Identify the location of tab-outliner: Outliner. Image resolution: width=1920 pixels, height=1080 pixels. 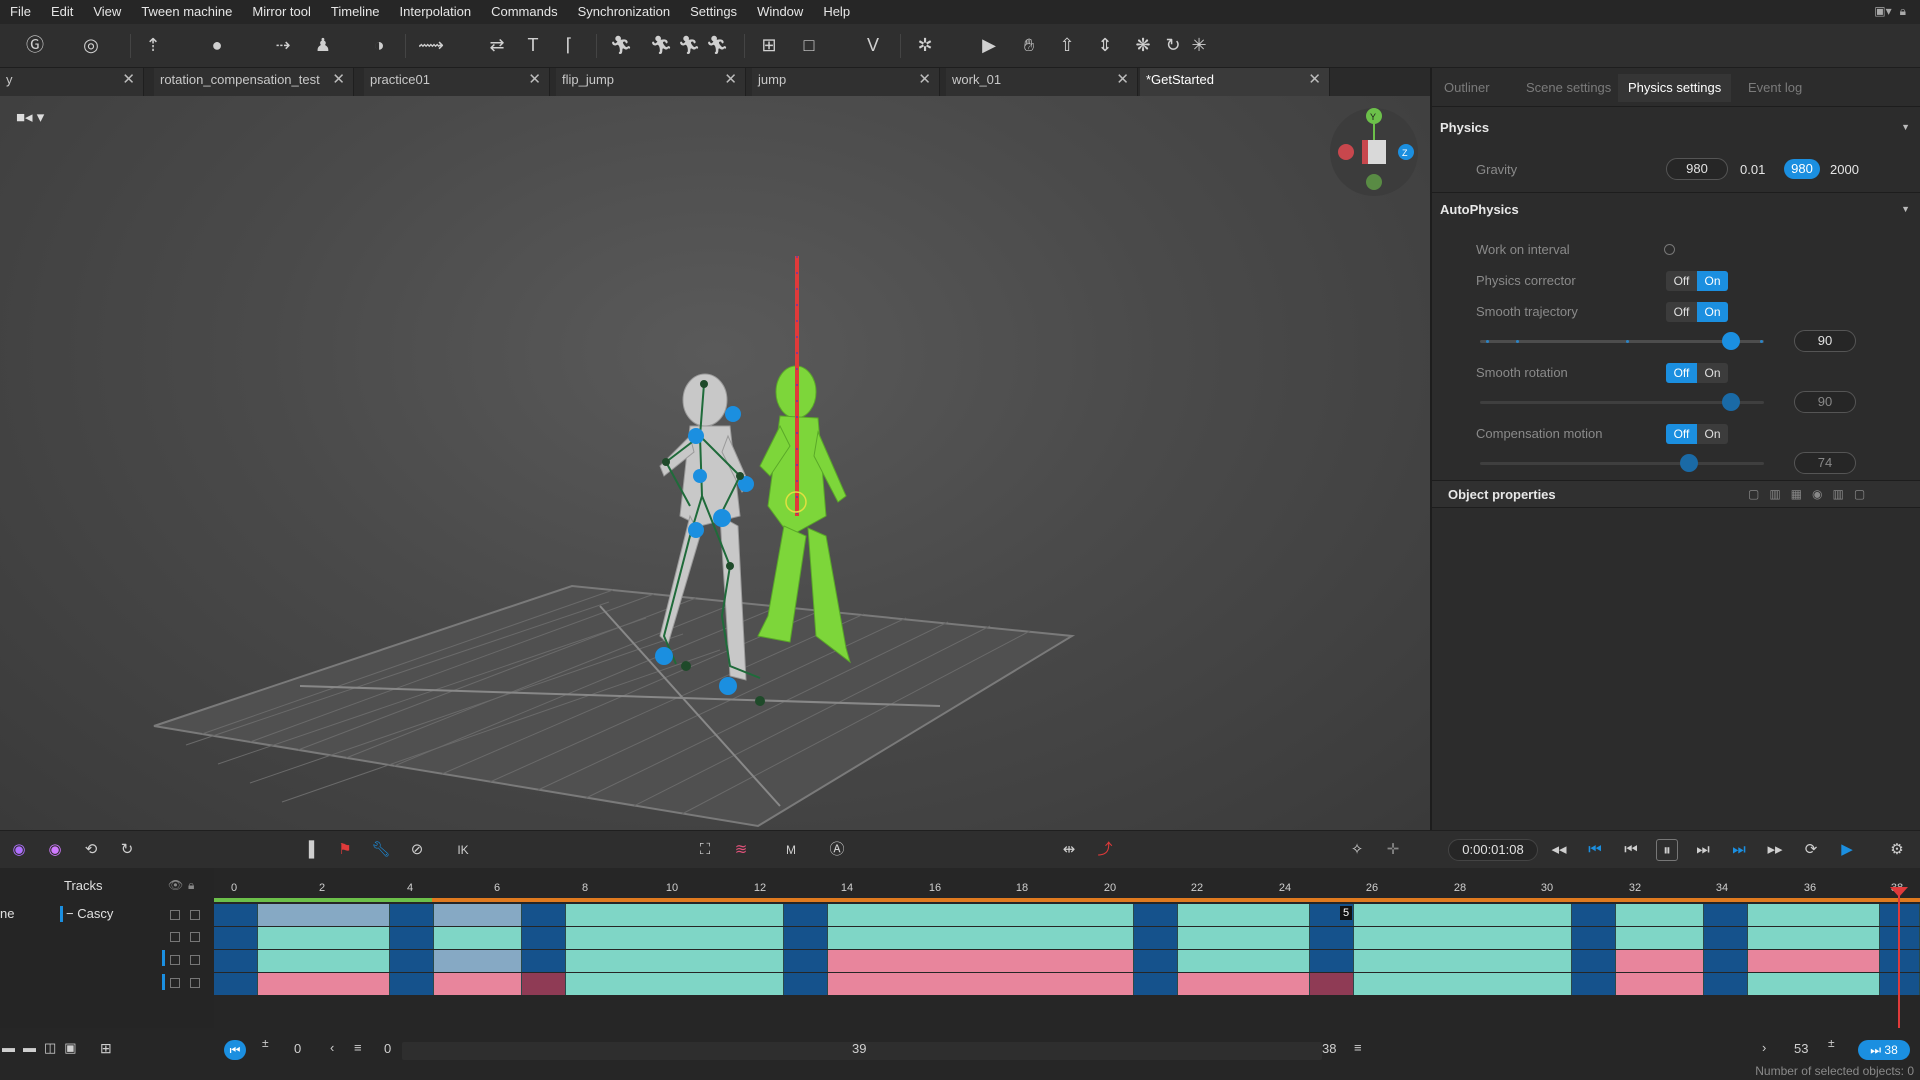
(1467, 88).